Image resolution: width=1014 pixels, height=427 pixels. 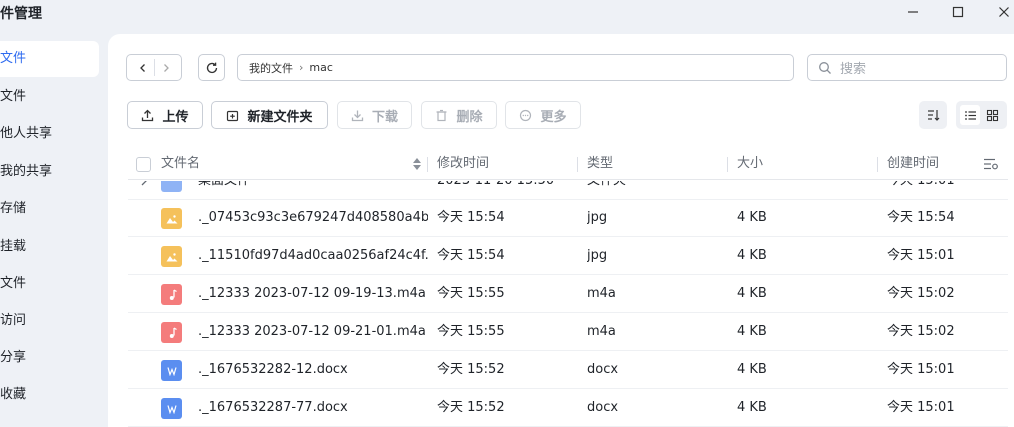 I want to click on delete-button: 删除, so click(x=459, y=115).